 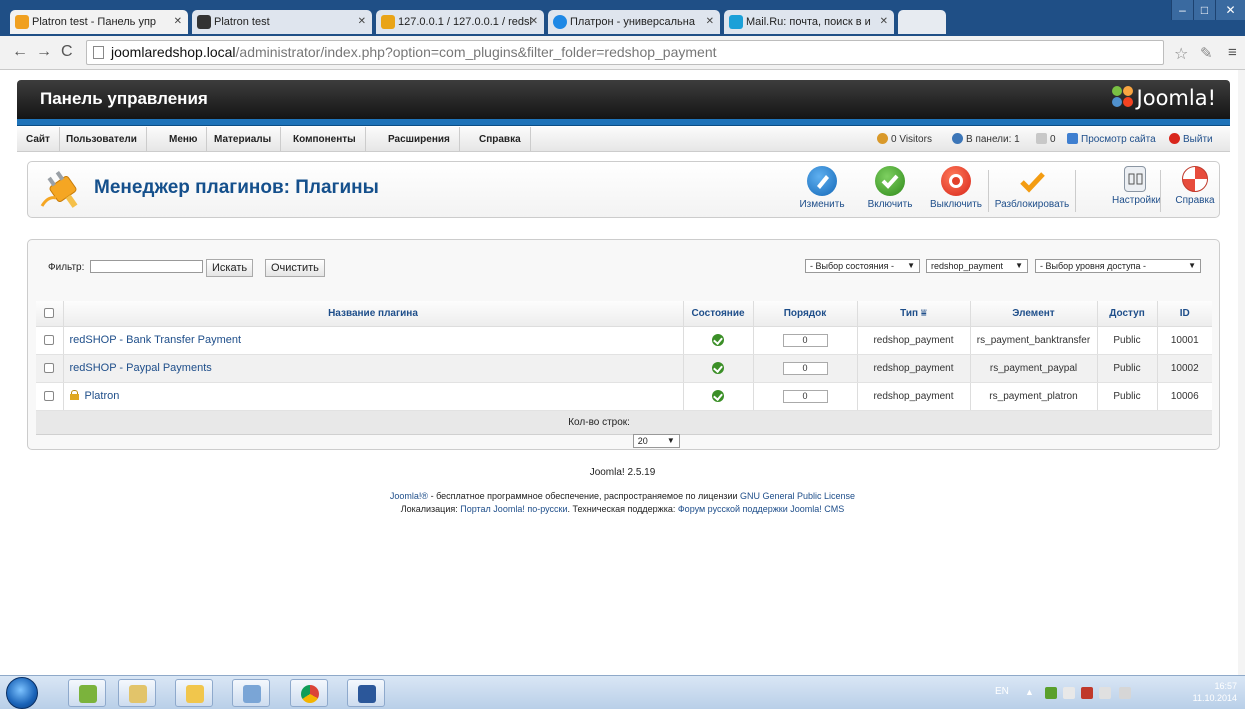 I want to click on back-arrow-icon: ←, so click(x=20, y=52).